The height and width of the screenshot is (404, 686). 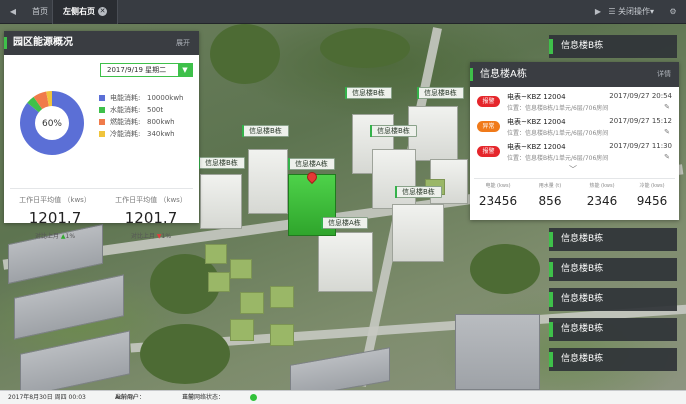 What do you see at coordinates (101, 43) in the screenshot?
I see `panel-header: 园区能源概况 展开` at bounding box center [101, 43].